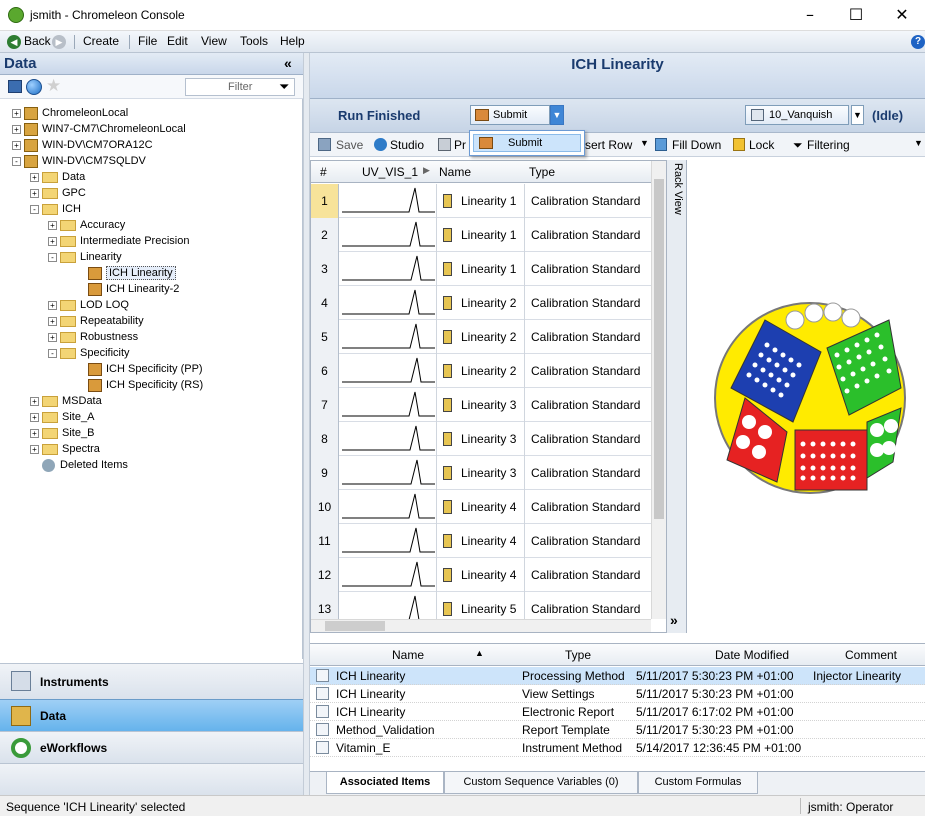 The height and width of the screenshot is (816, 925). Describe the element at coordinates (677, 396) in the screenshot. I see `rack-view-tab` at that location.